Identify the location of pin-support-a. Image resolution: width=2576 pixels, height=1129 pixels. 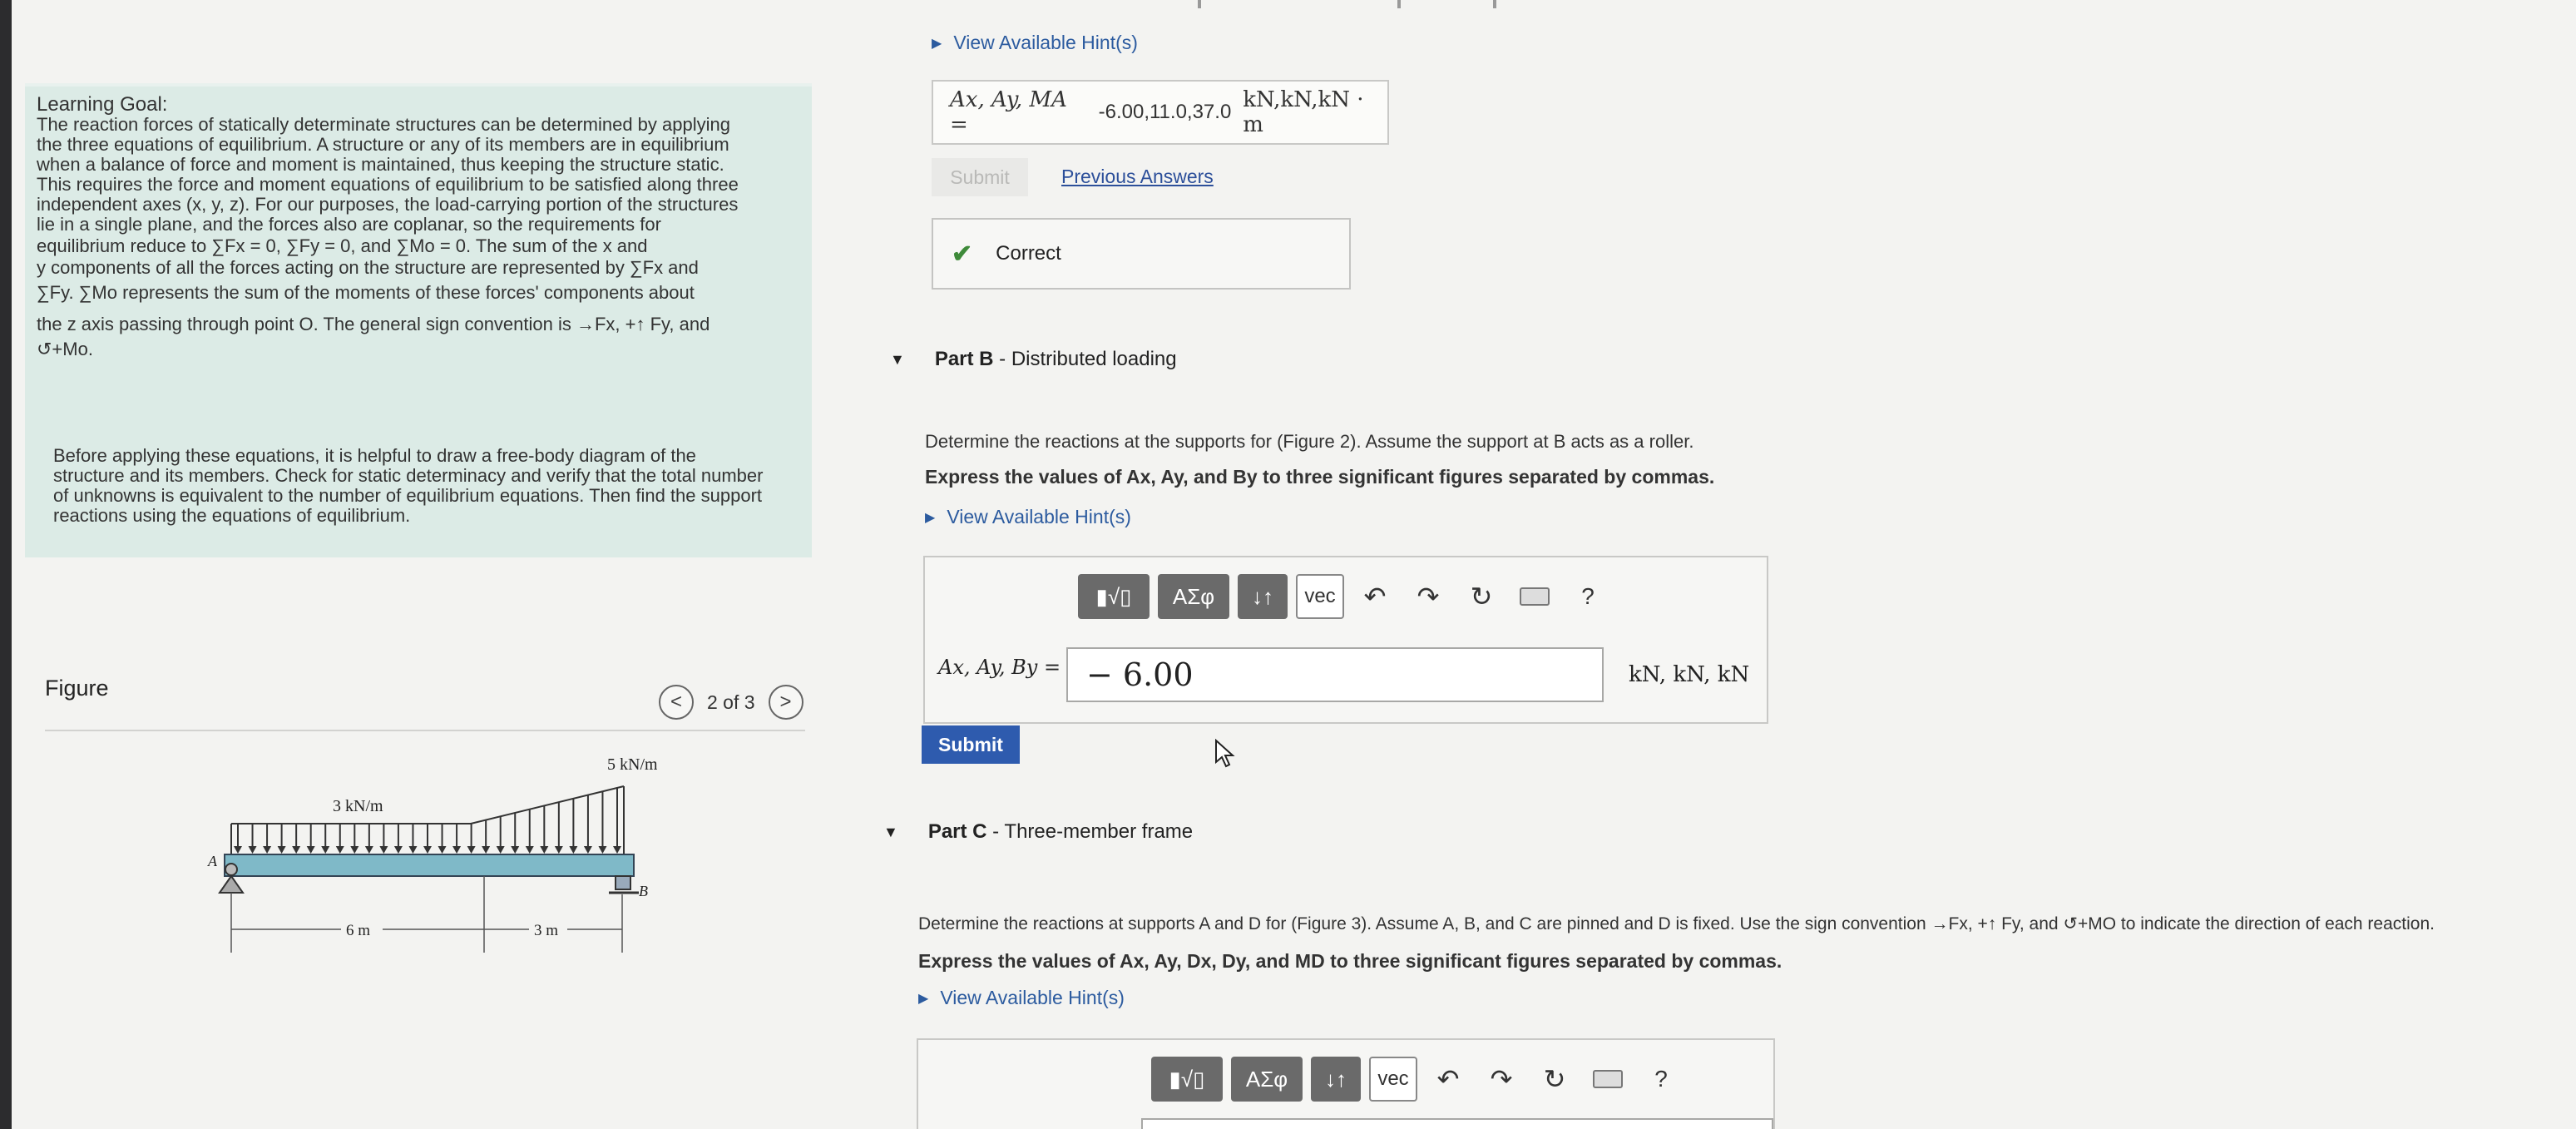
(231, 884).